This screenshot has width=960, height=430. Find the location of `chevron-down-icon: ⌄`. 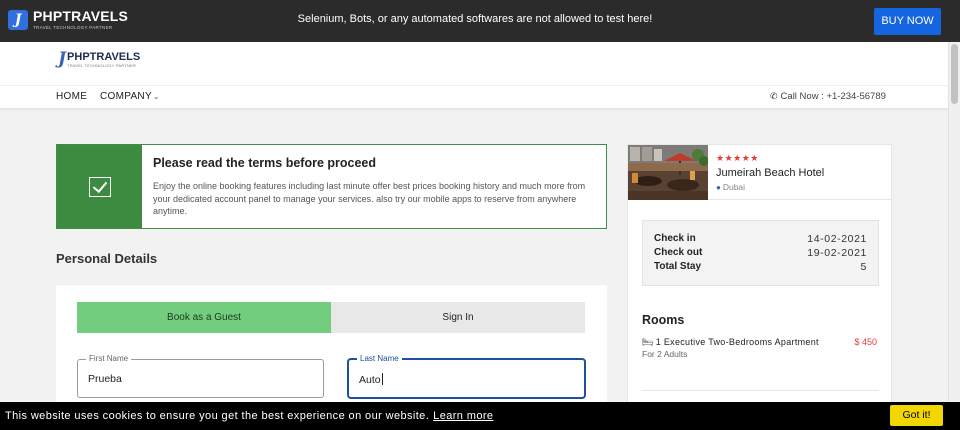

chevron-down-icon: ⌄ is located at coordinates (156, 96).